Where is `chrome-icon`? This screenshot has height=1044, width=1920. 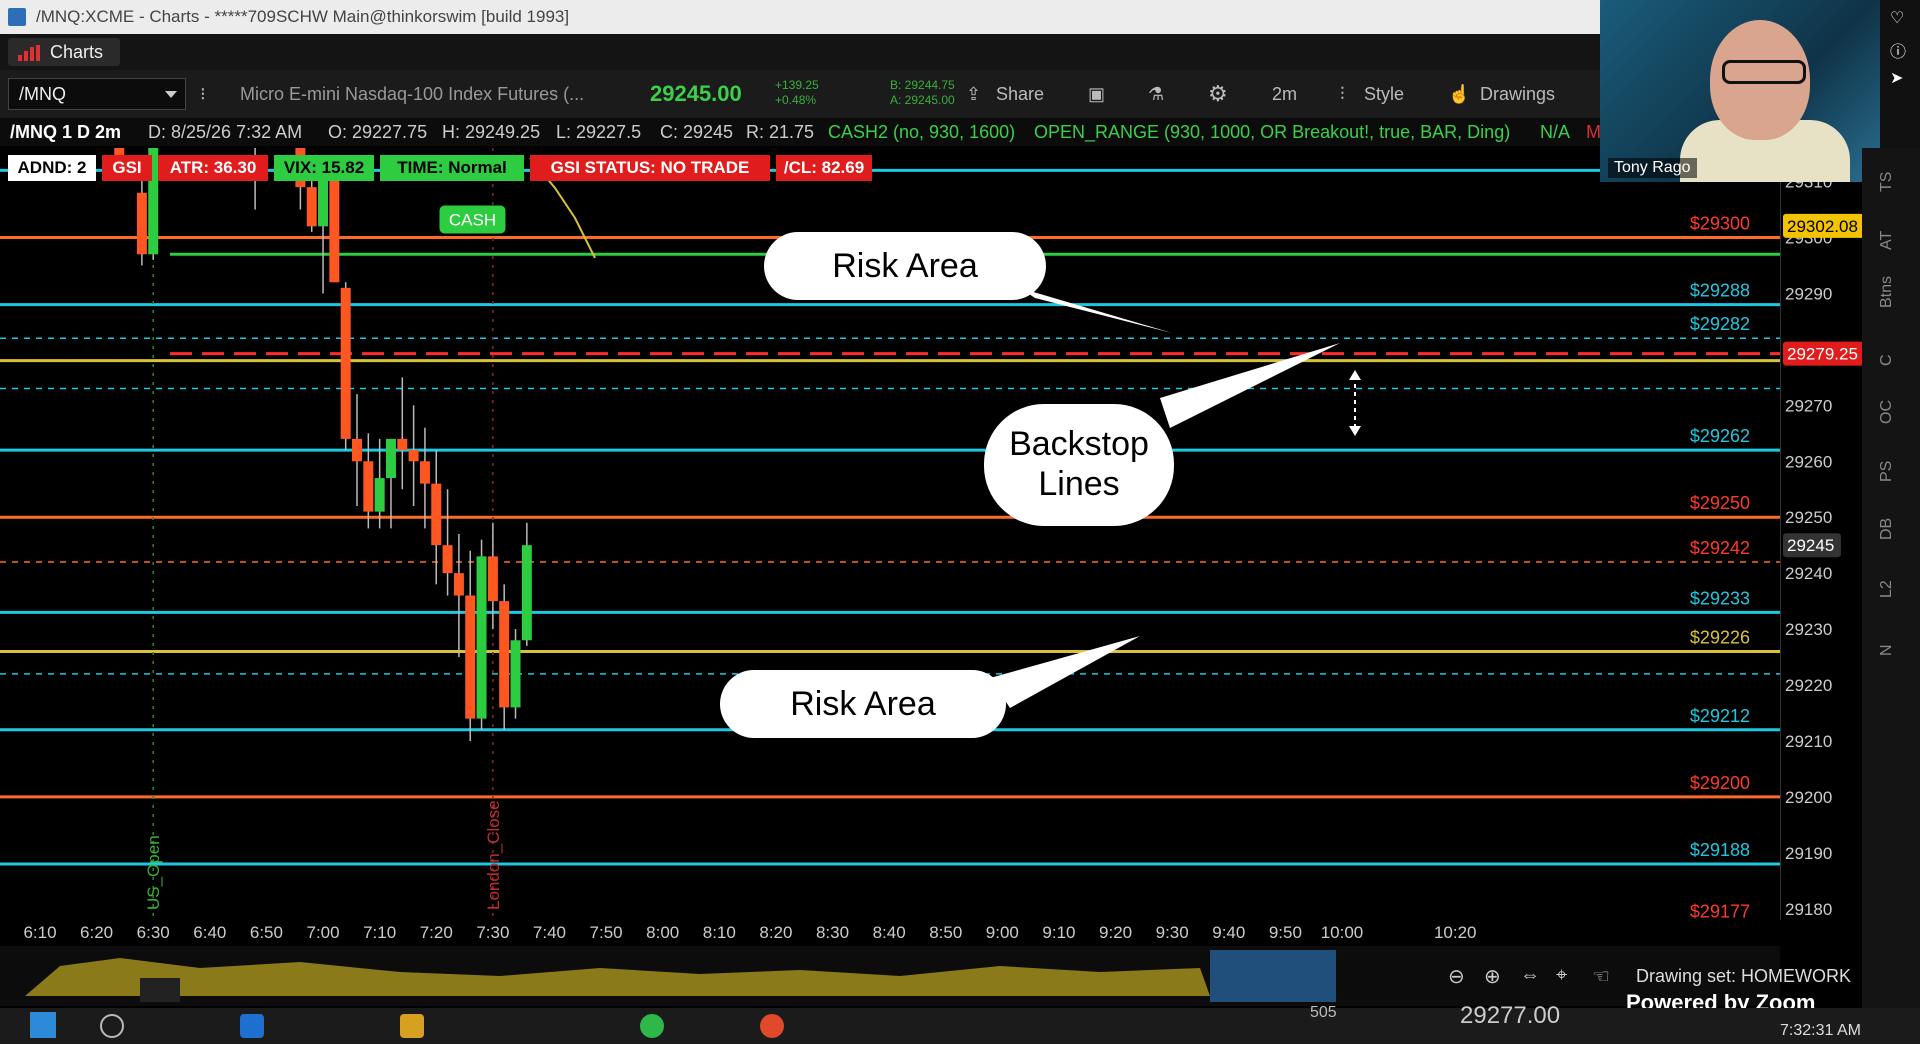 chrome-icon is located at coordinates (772, 1026).